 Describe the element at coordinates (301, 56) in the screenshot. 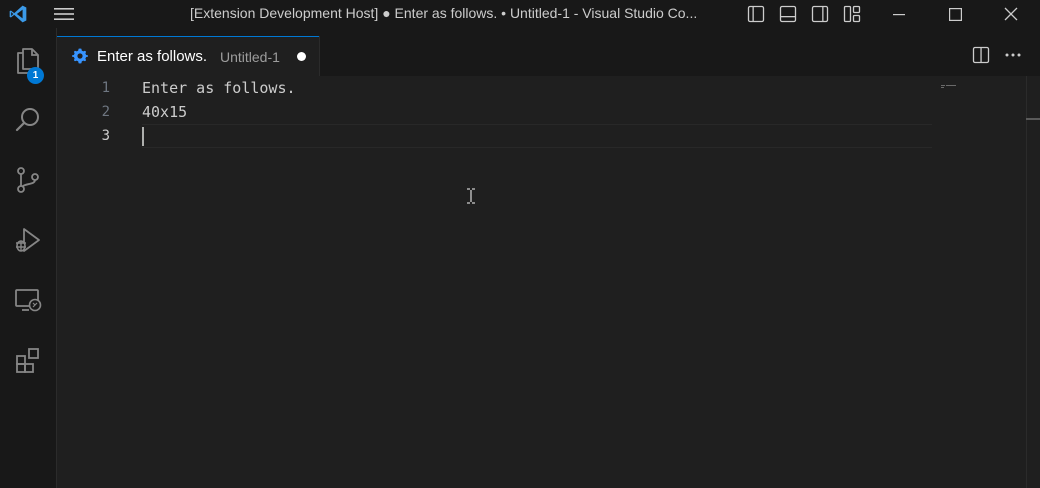

I see `unsaved-dot-icon` at that location.